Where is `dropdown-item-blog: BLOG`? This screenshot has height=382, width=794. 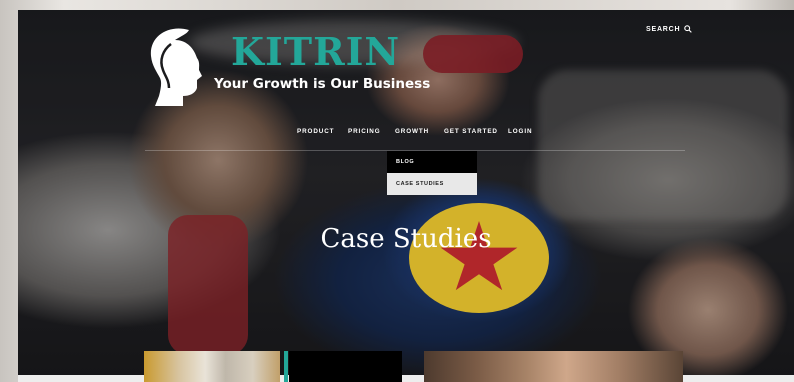 dropdown-item-blog: BLOG is located at coordinates (432, 162).